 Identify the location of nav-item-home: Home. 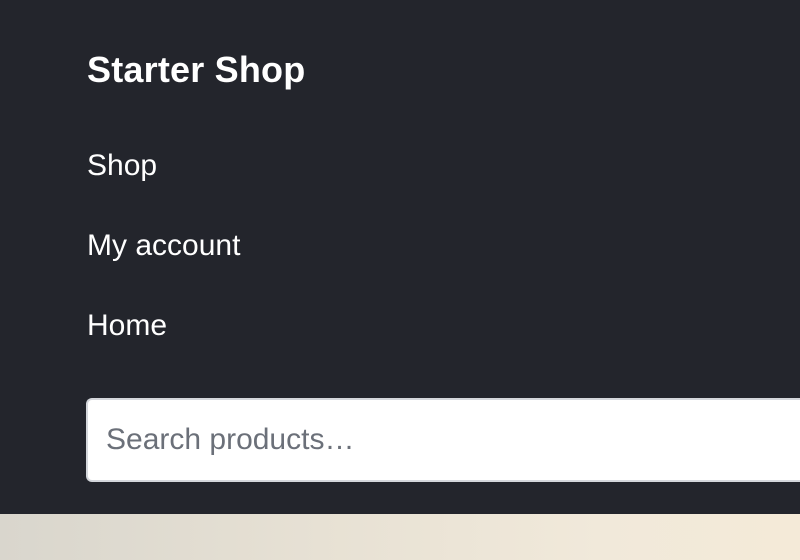
(163, 345).